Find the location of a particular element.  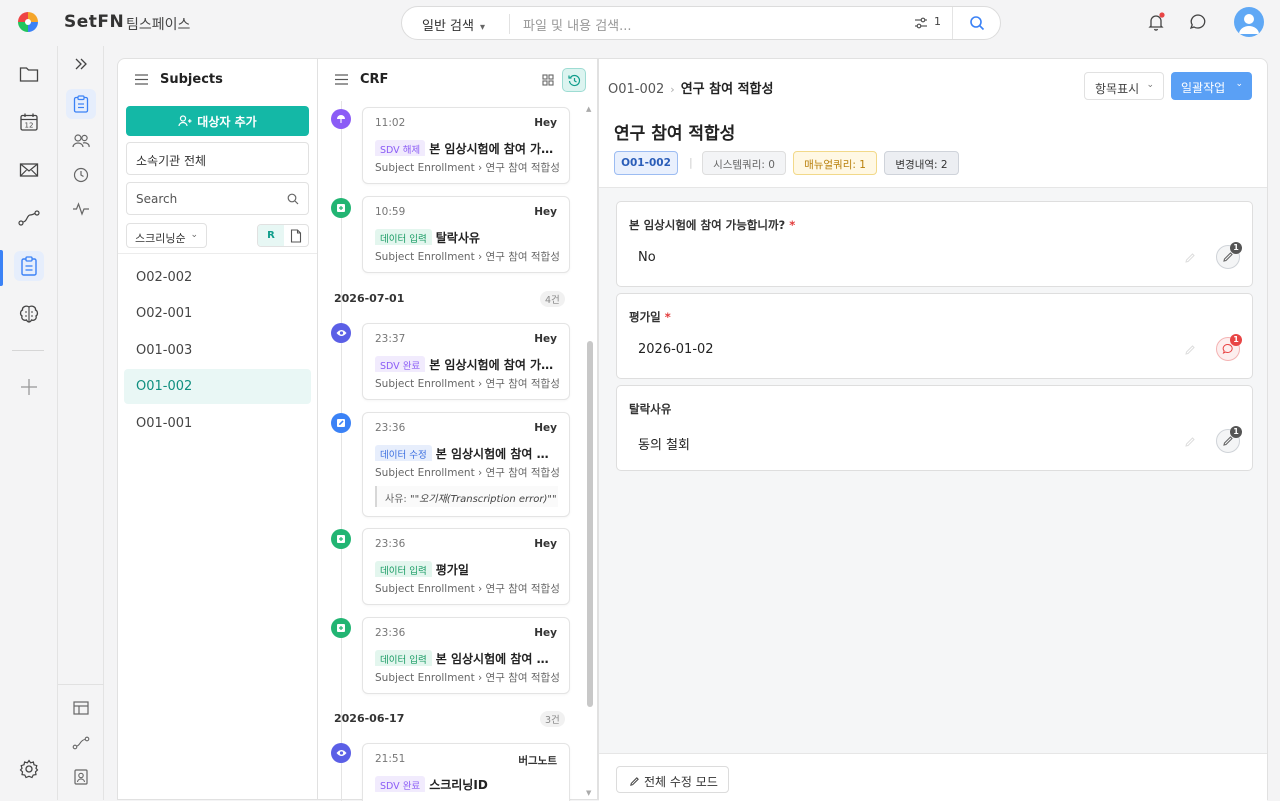

module-item-flow is located at coordinates (81, 743).